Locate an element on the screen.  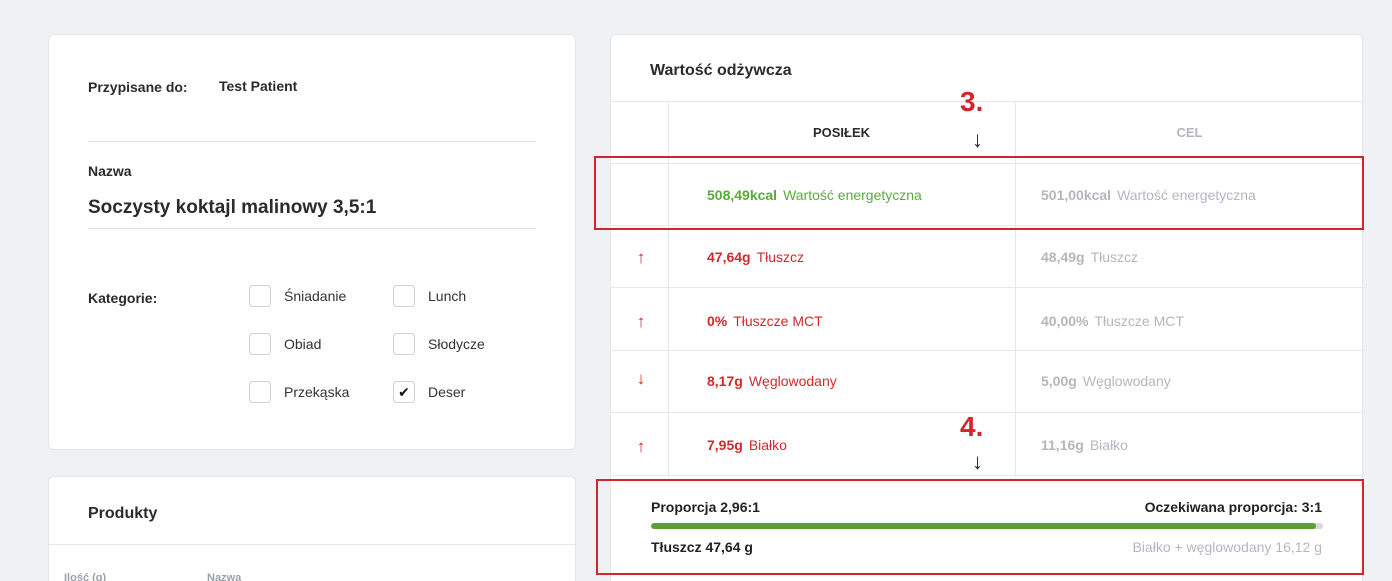
category-label: Śniadanie is located at coordinates (315, 296).